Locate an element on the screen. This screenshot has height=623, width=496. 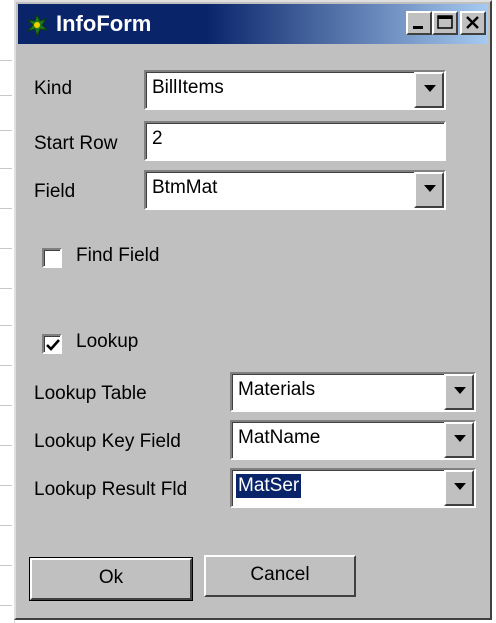
find-field-checkbox is located at coordinates (52, 258).